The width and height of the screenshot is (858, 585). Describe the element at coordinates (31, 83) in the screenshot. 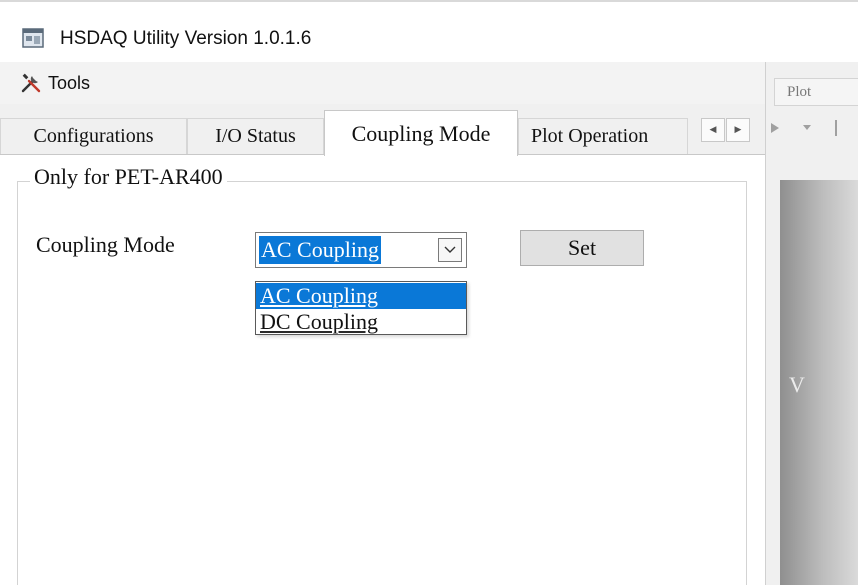

I see `tools-icon` at that location.